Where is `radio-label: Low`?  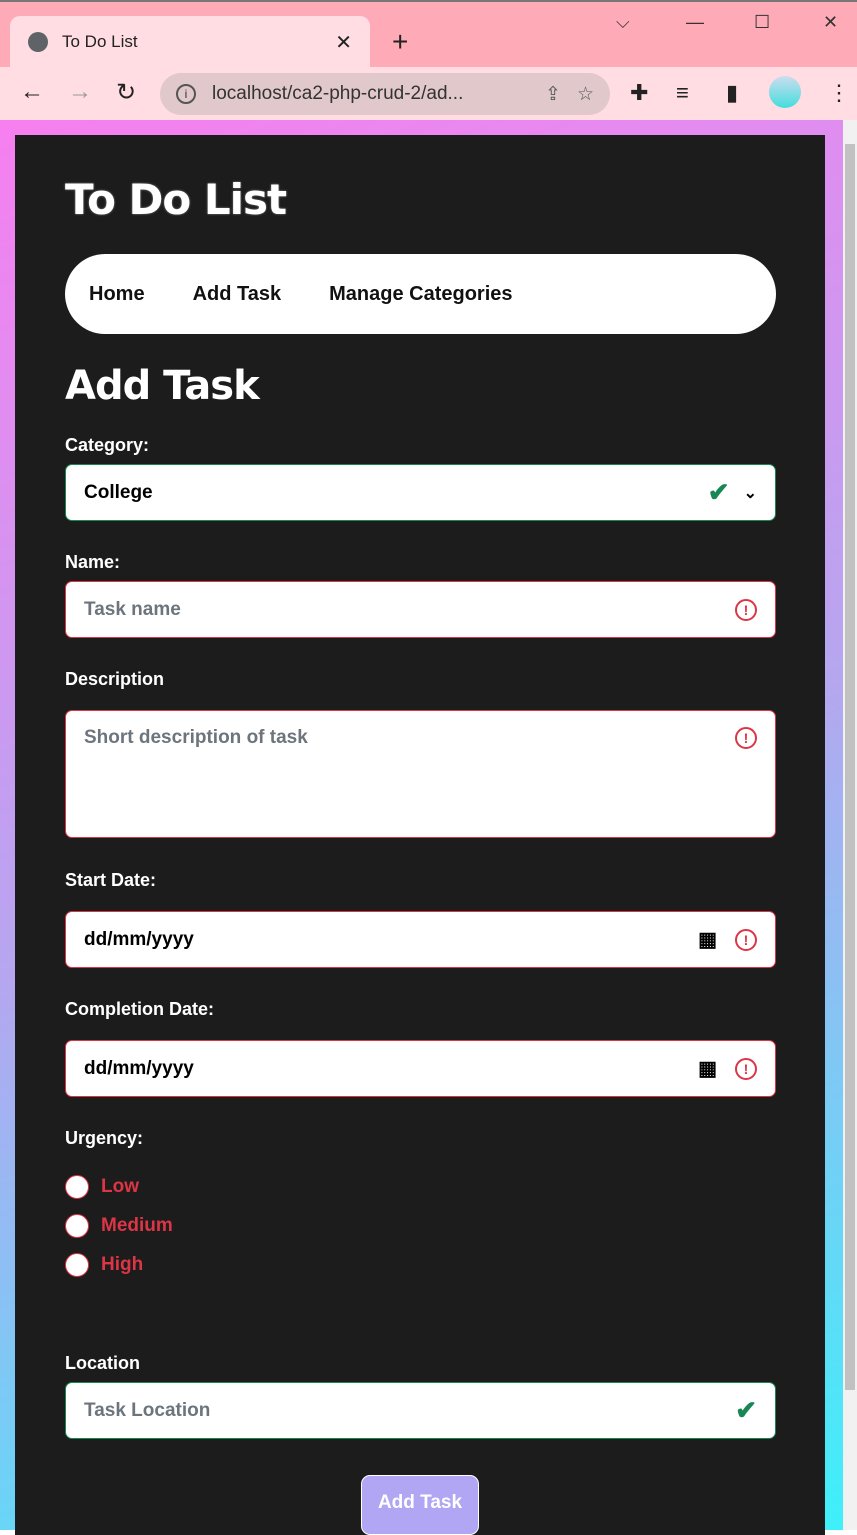 radio-label: Low is located at coordinates (120, 1186).